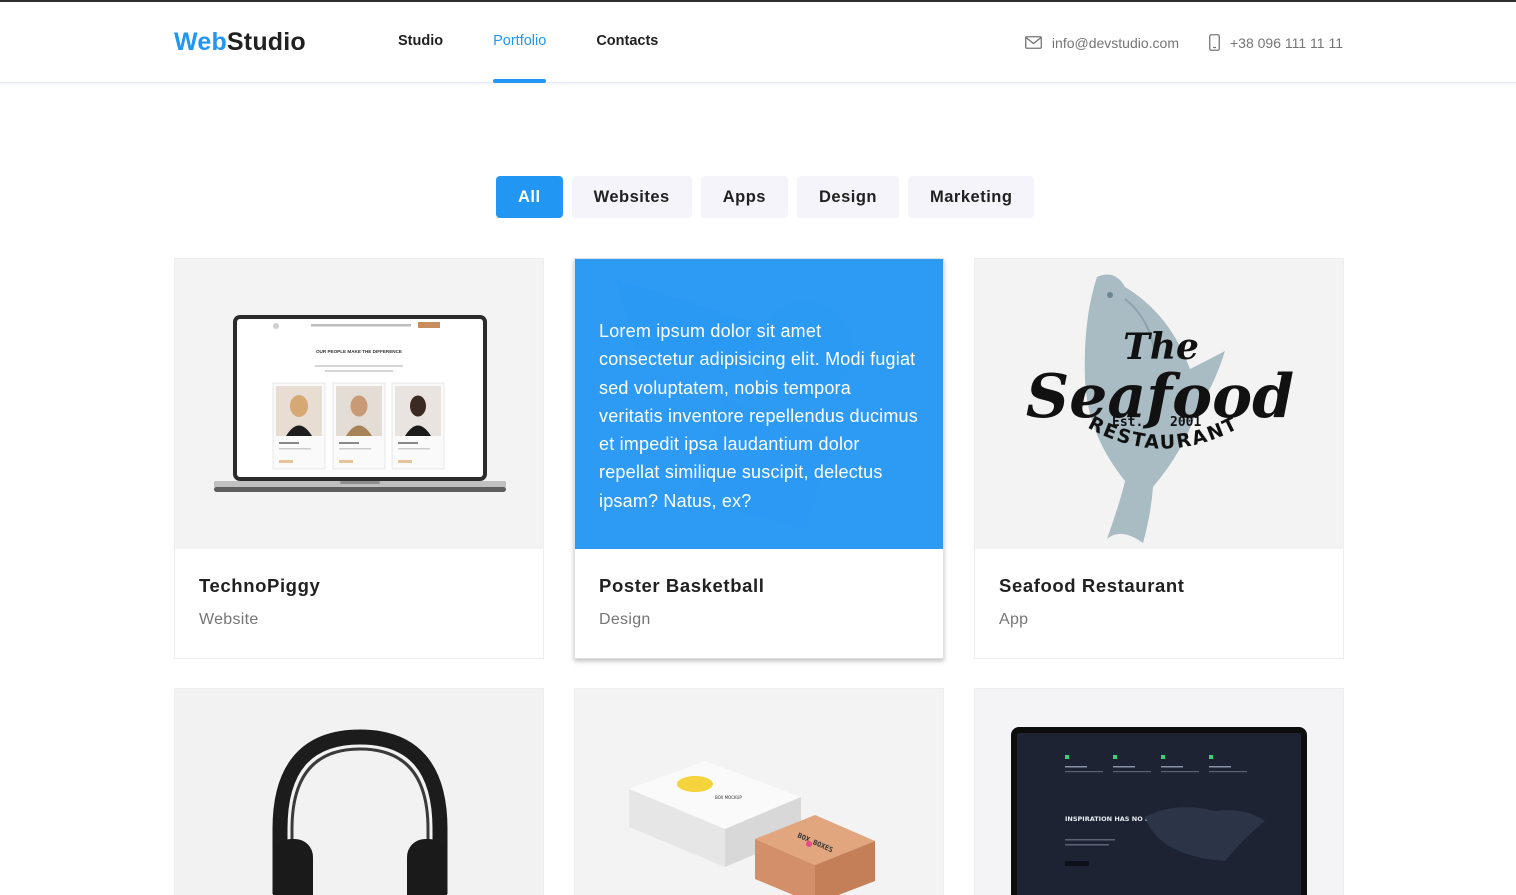 Image resolution: width=1516 pixels, height=895 pixels. What do you see at coordinates (971, 197) in the screenshot?
I see `filter-marketing-button: Marketing` at bounding box center [971, 197].